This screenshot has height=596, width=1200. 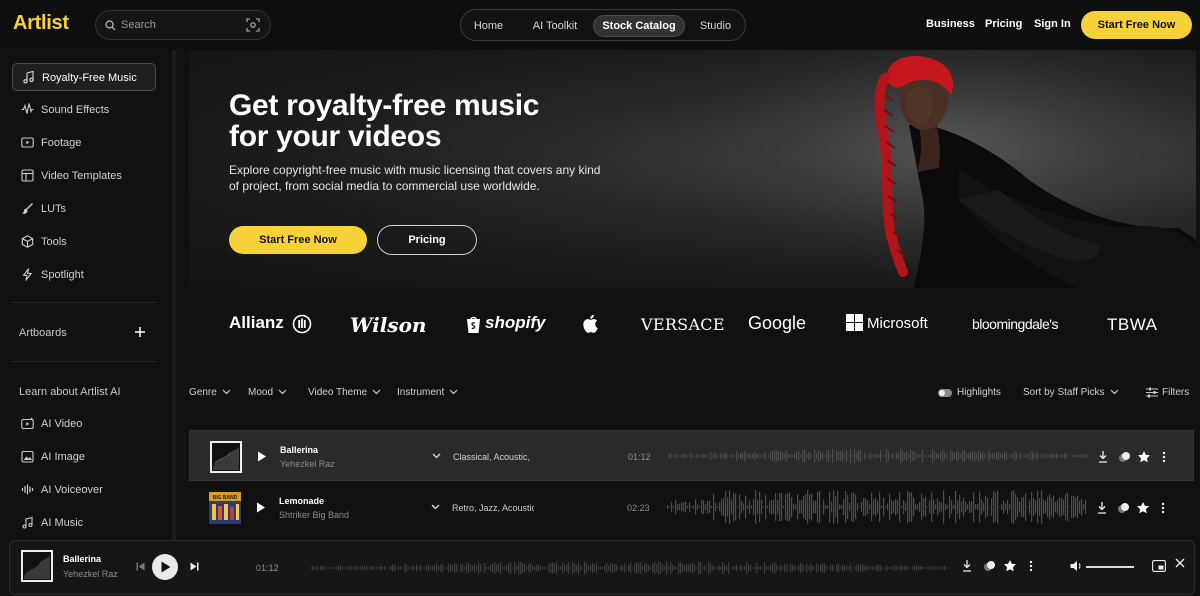 What do you see at coordinates (43, 333) in the screenshot?
I see `artboards-heading: Artboards` at bounding box center [43, 333].